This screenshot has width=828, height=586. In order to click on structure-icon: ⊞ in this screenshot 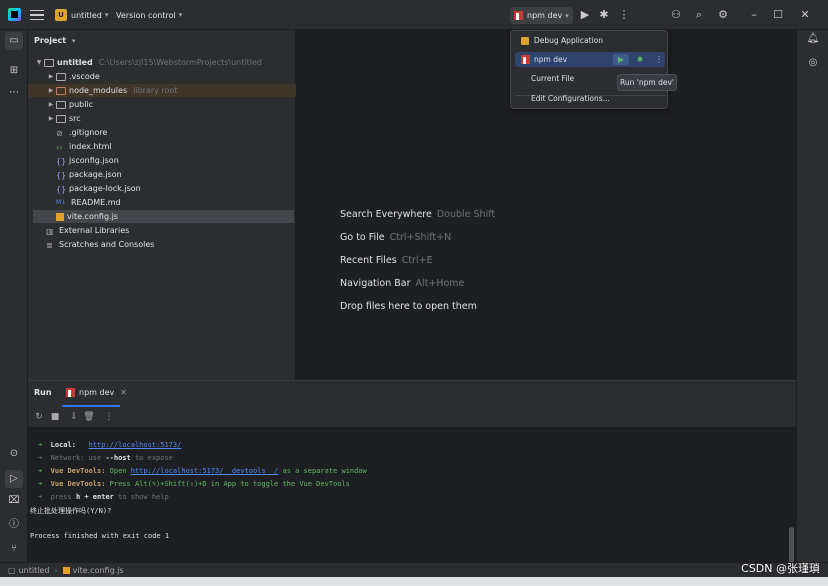, I will do `click(14, 71)`.